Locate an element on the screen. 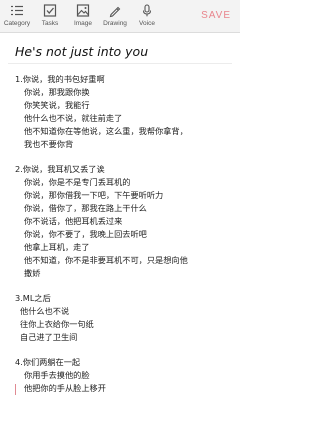 This screenshot has width=320, height=426. note-line: 他不知道，你不是非要耳机不可，只是想向他 is located at coordinates (106, 260).